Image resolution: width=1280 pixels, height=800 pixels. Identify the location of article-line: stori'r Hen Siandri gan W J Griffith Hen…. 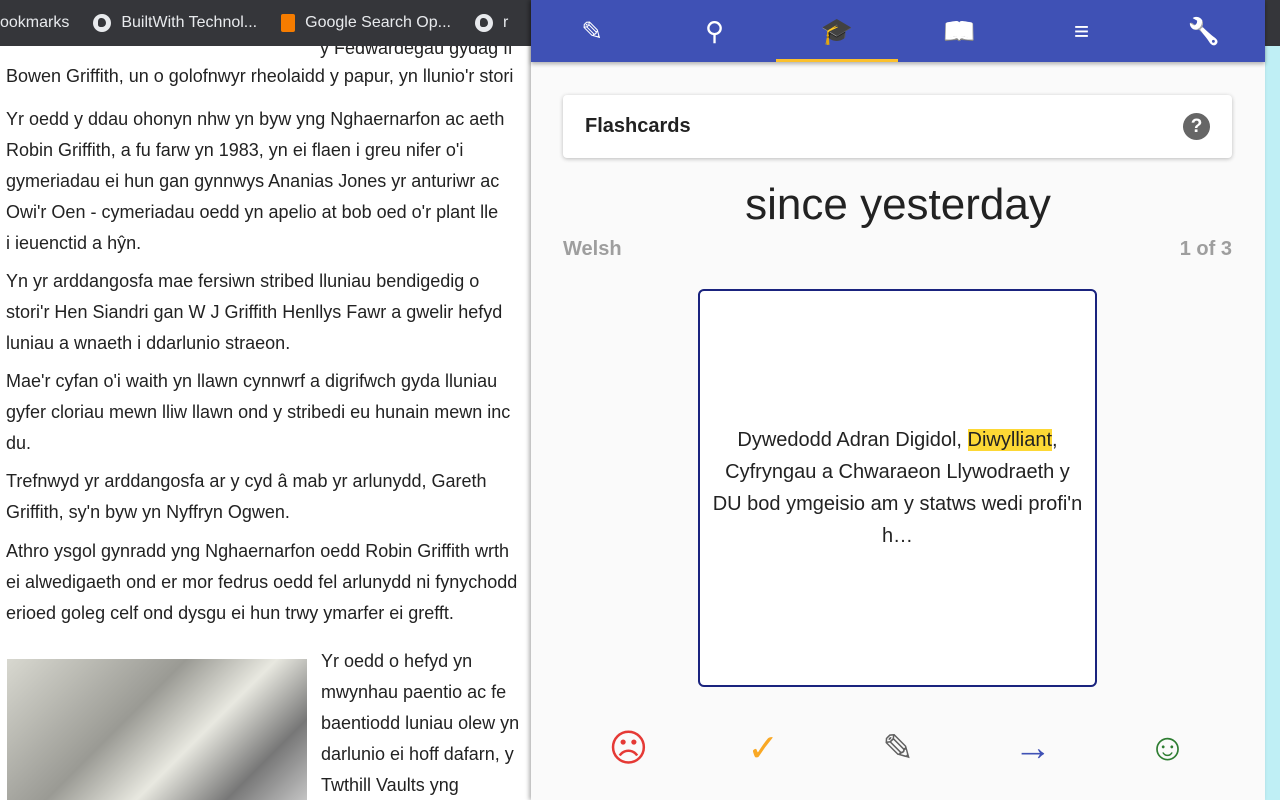
(254, 312).